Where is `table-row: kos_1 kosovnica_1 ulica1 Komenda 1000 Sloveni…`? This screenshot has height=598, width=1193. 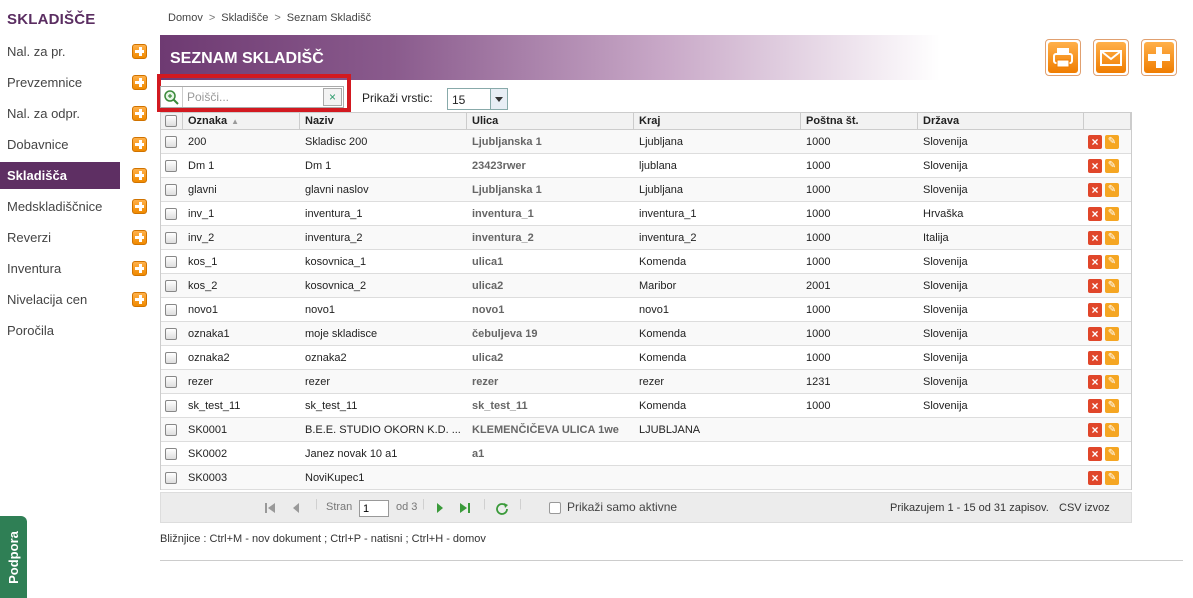
table-row: kos_1 kosovnica_1 ulica1 Komenda 1000 Sloveni… is located at coordinates (646, 262).